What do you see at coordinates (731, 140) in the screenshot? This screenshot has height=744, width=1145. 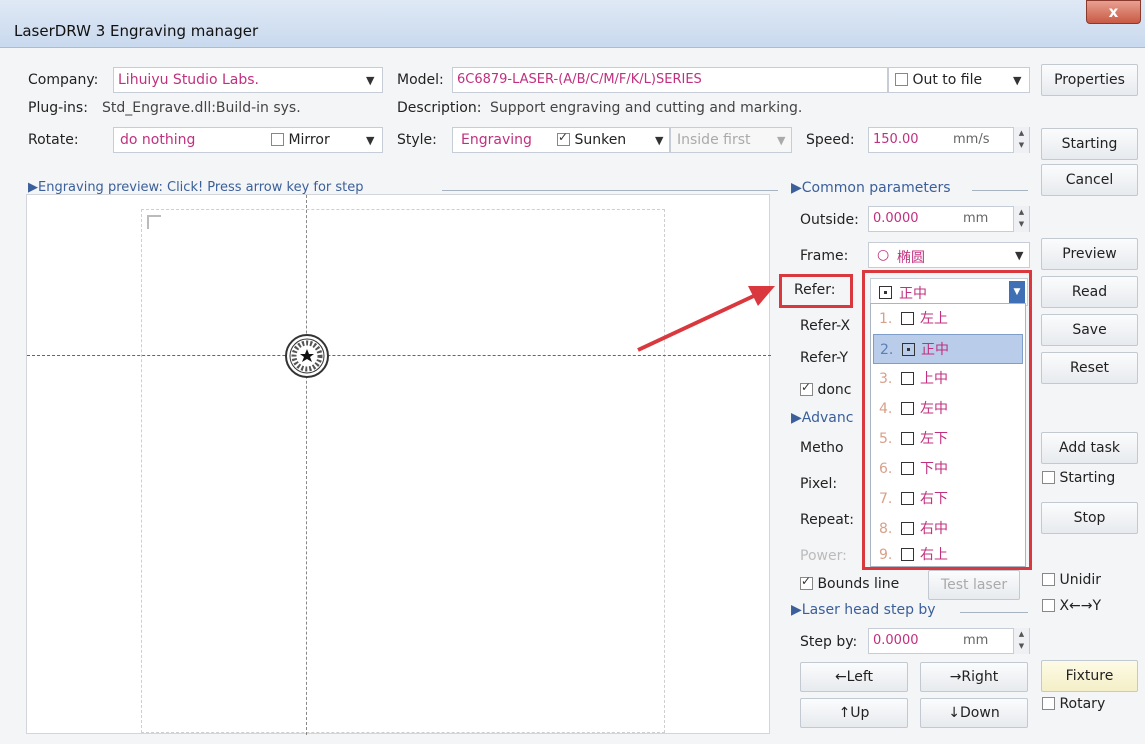 I see `inside-first-select: Inside first ▼` at bounding box center [731, 140].